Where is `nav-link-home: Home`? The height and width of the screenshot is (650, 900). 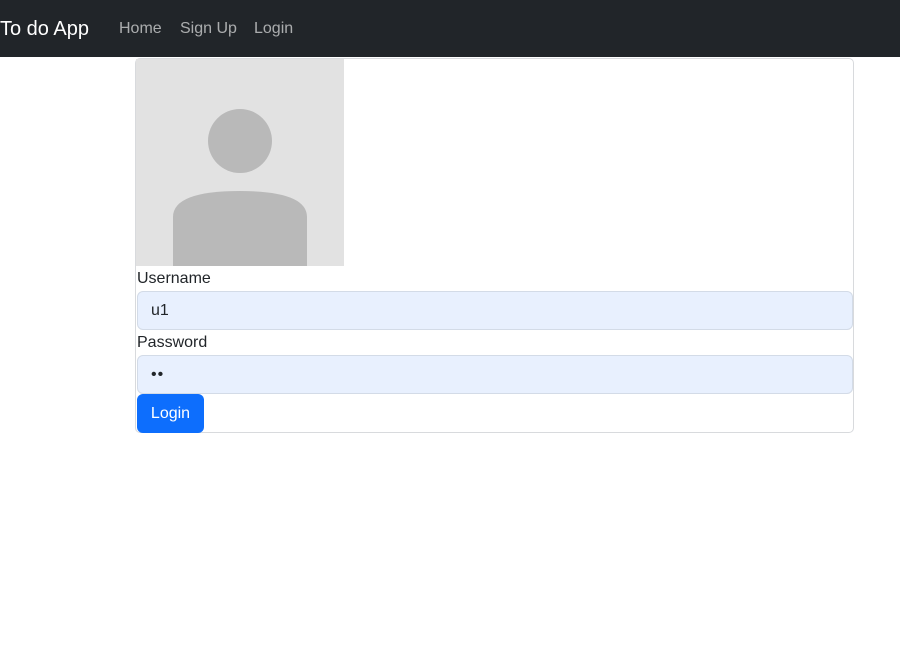 nav-link-home: Home is located at coordinates (140, 29).